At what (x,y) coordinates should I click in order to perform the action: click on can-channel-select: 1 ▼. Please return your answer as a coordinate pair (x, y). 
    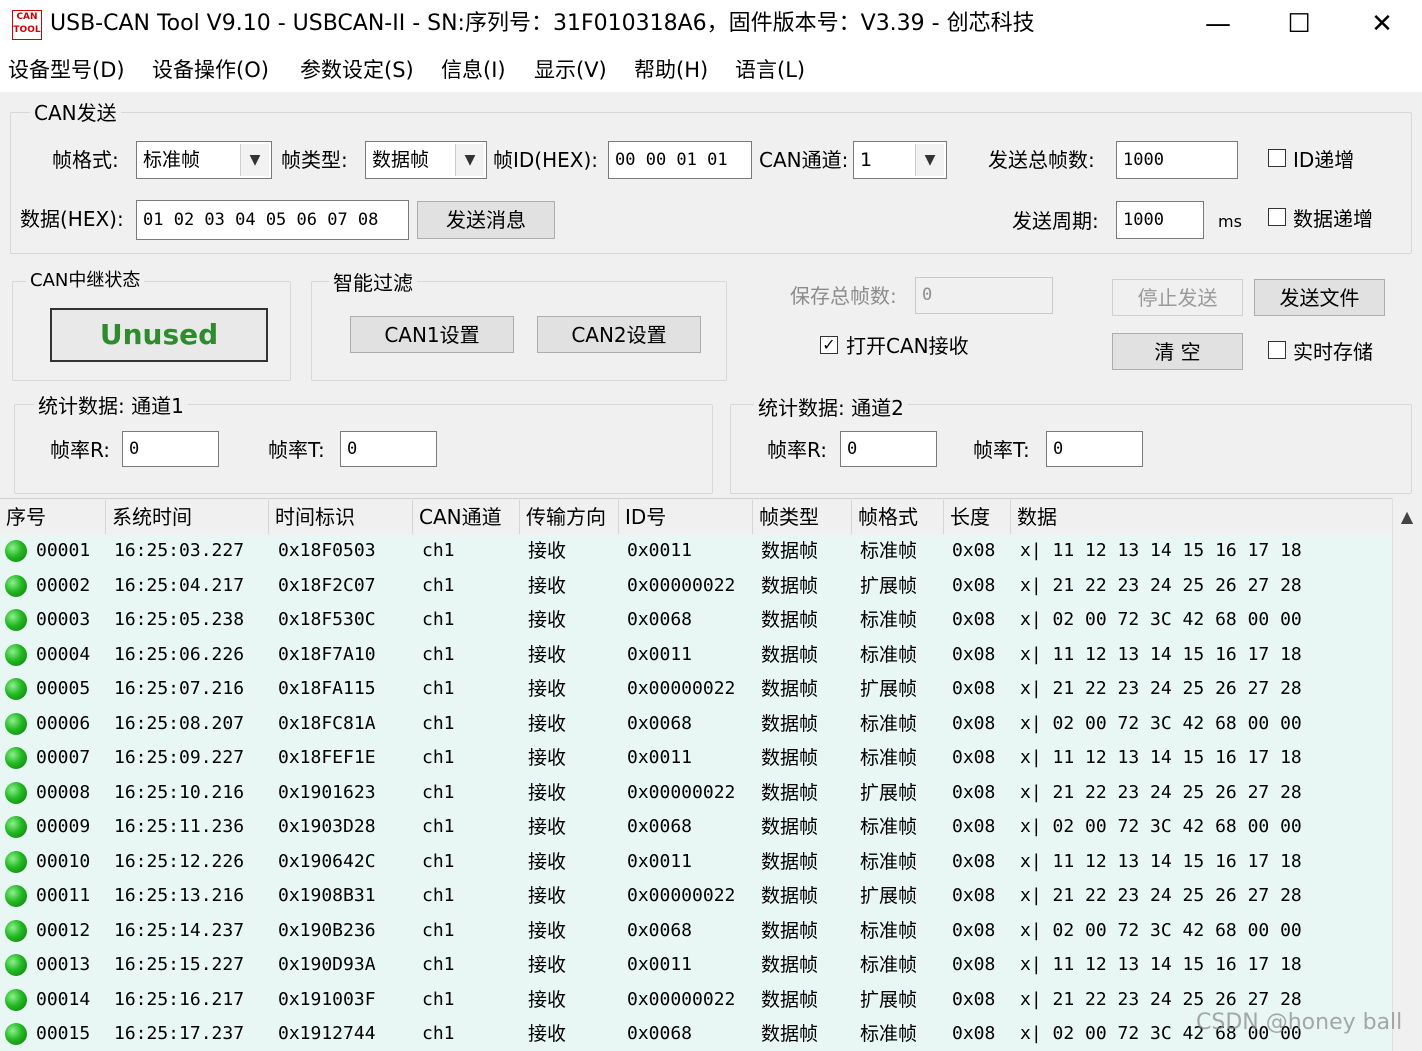
    Looking at the image, I should click on (900, 160).